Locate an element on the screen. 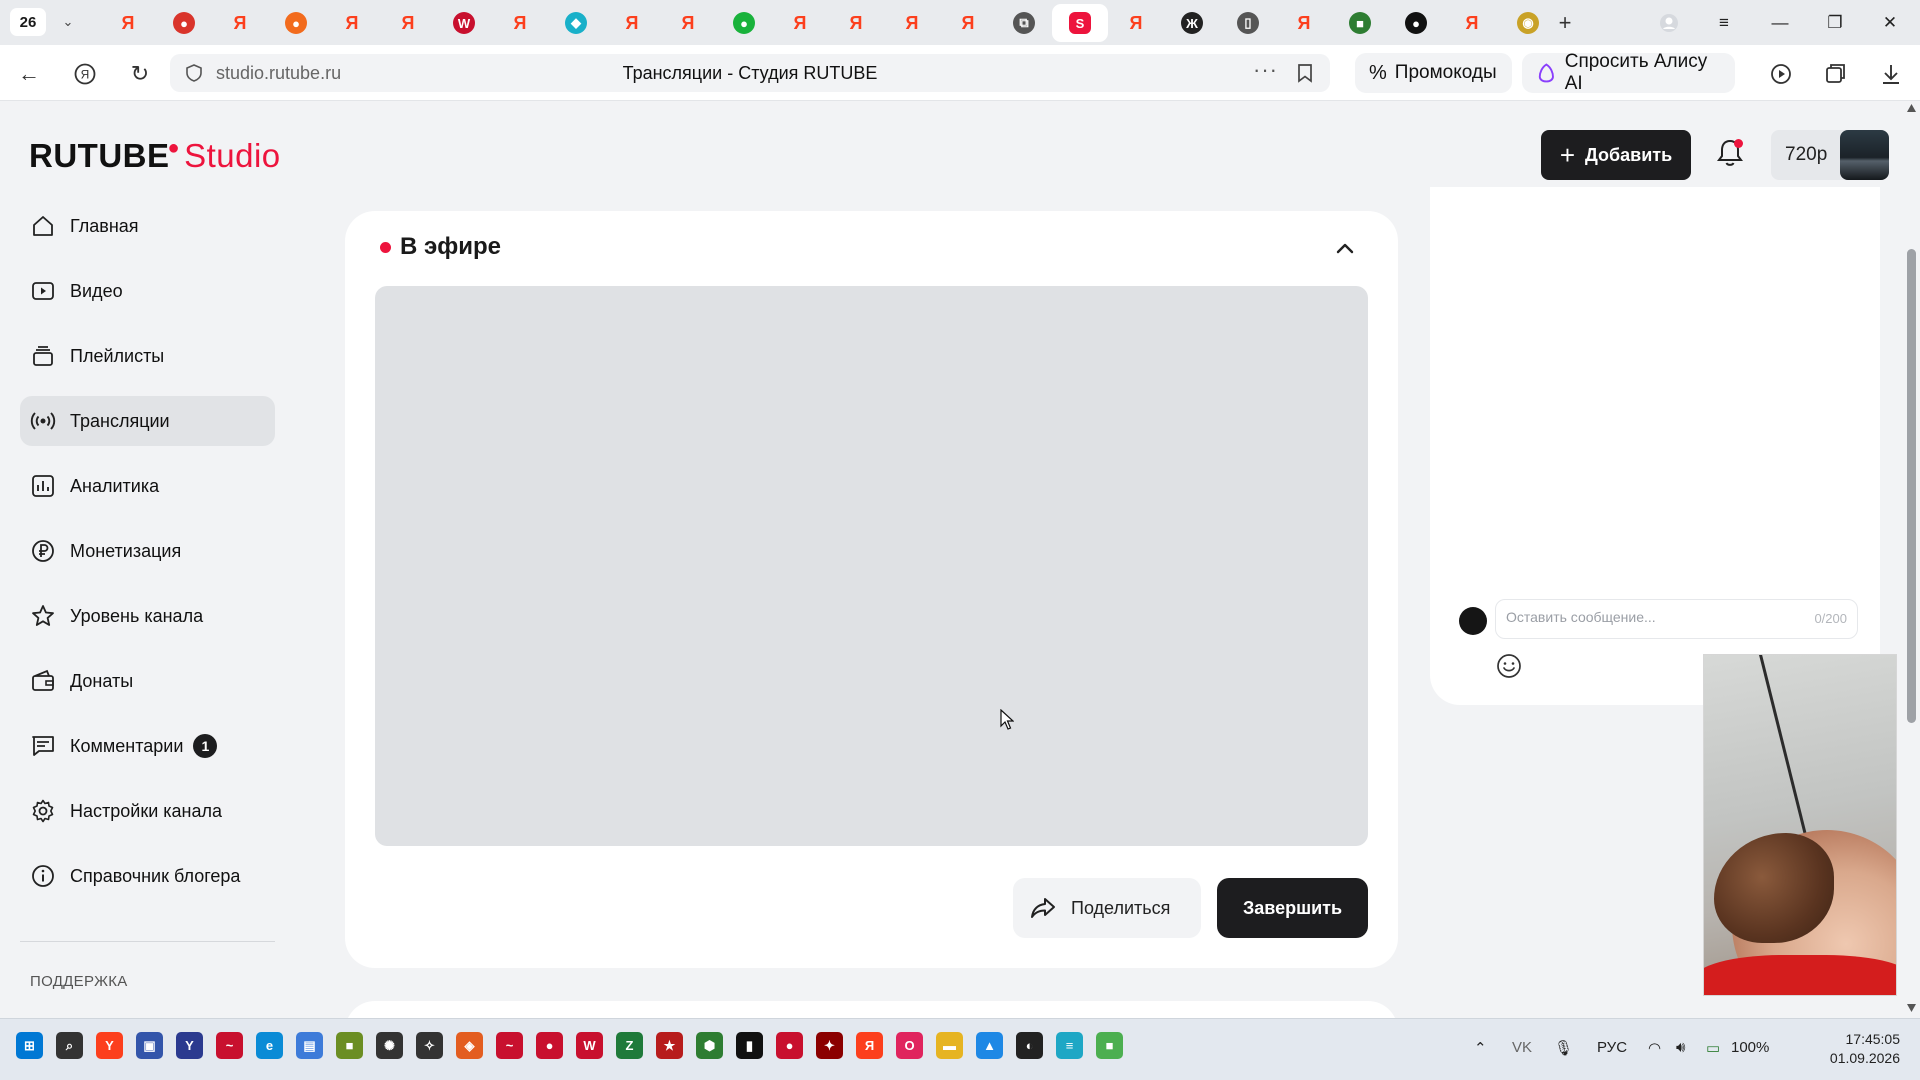  yandex-button-icon: Я is located at coordinates (85, 74).